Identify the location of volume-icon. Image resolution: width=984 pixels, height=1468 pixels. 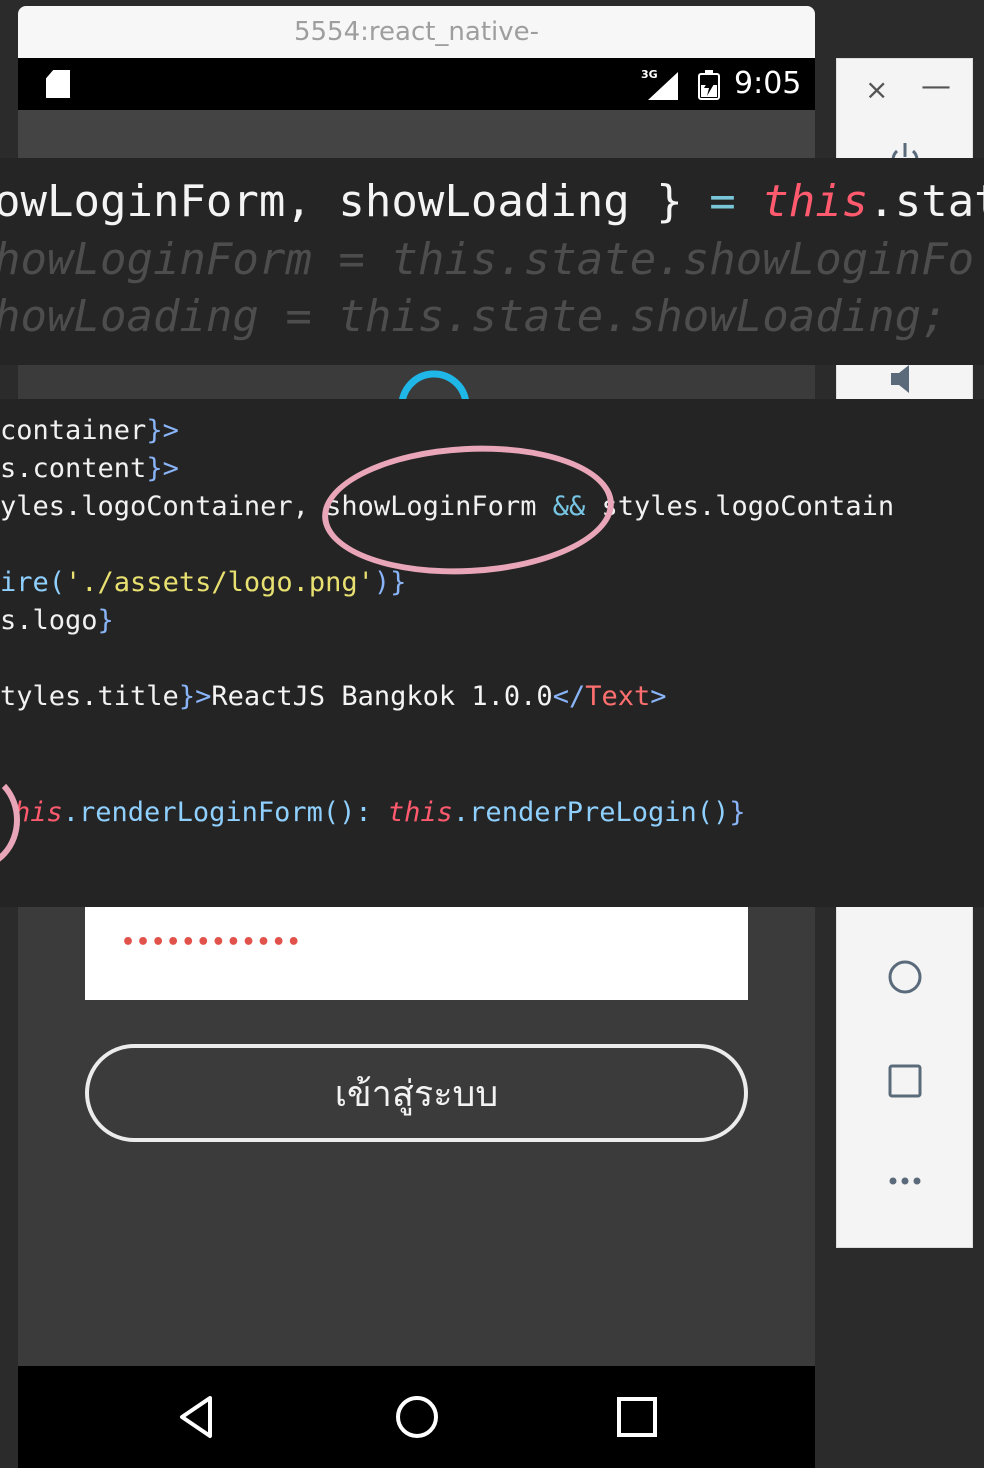
(905, 379).